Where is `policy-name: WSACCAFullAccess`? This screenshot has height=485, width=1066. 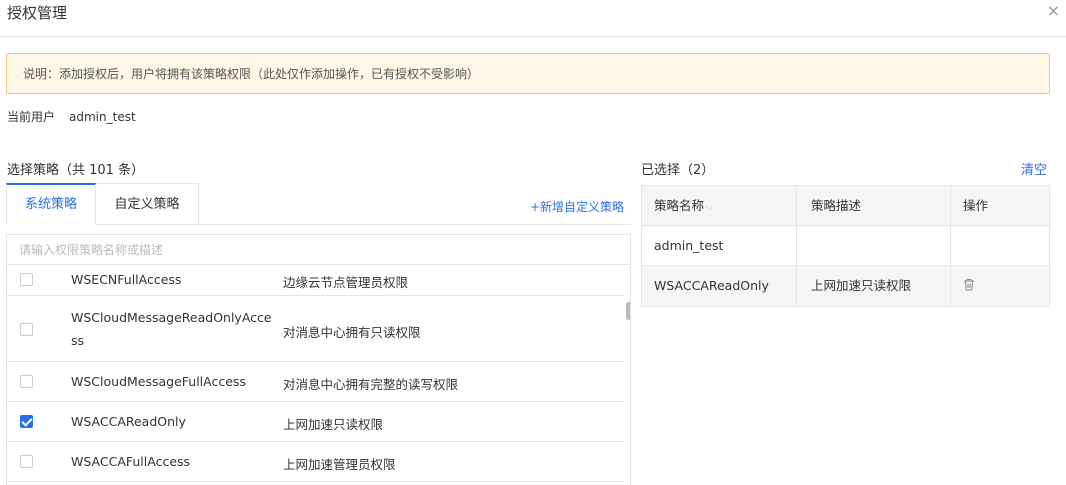 policy-name: WSACCAFullAccess is located at coordinates (131, 461).